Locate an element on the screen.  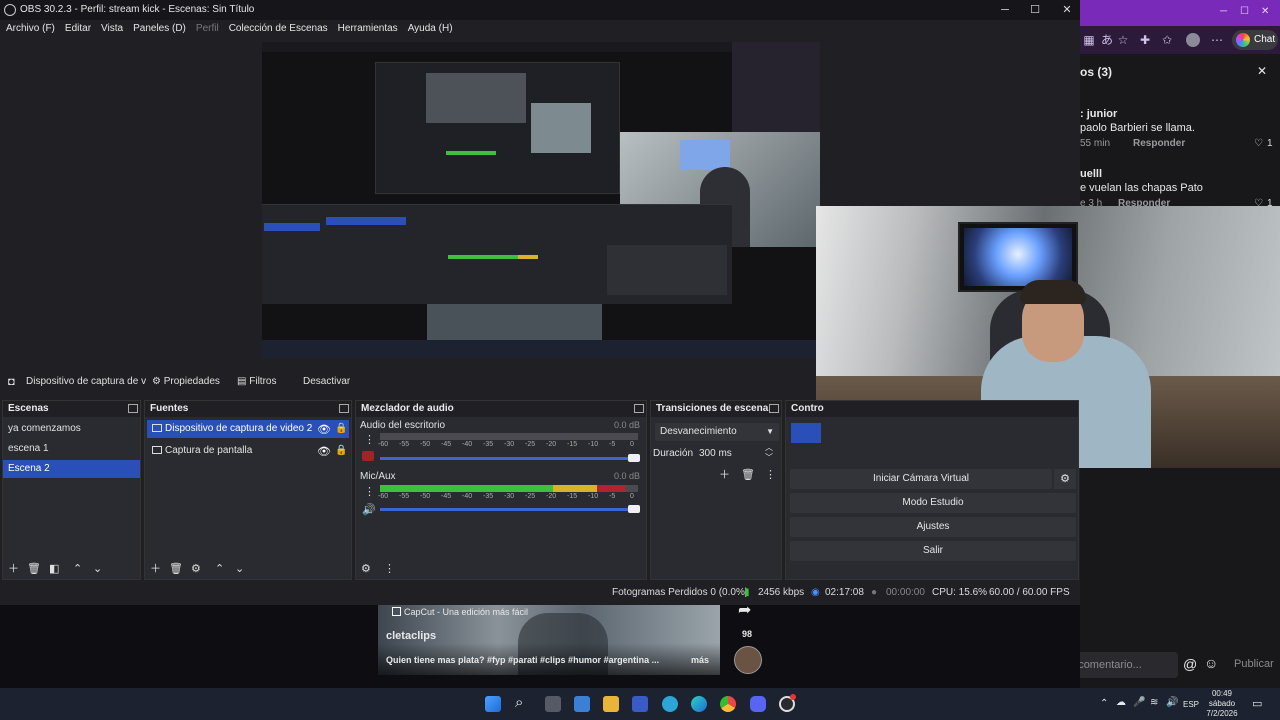
mic-volume-slider is located at coordinates (505, 509).